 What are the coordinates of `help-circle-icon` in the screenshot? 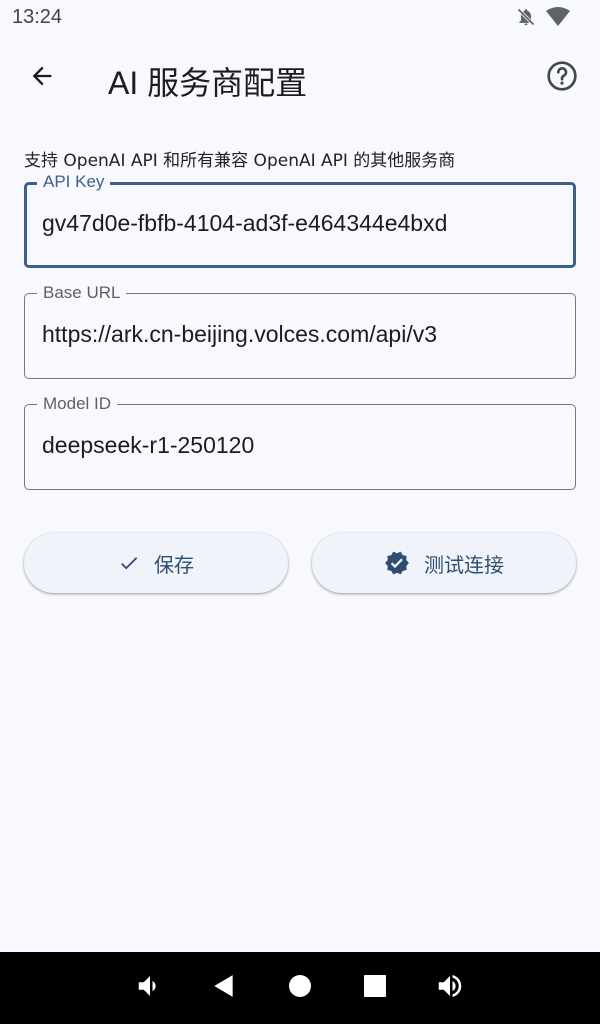 It's located at (562, 78).